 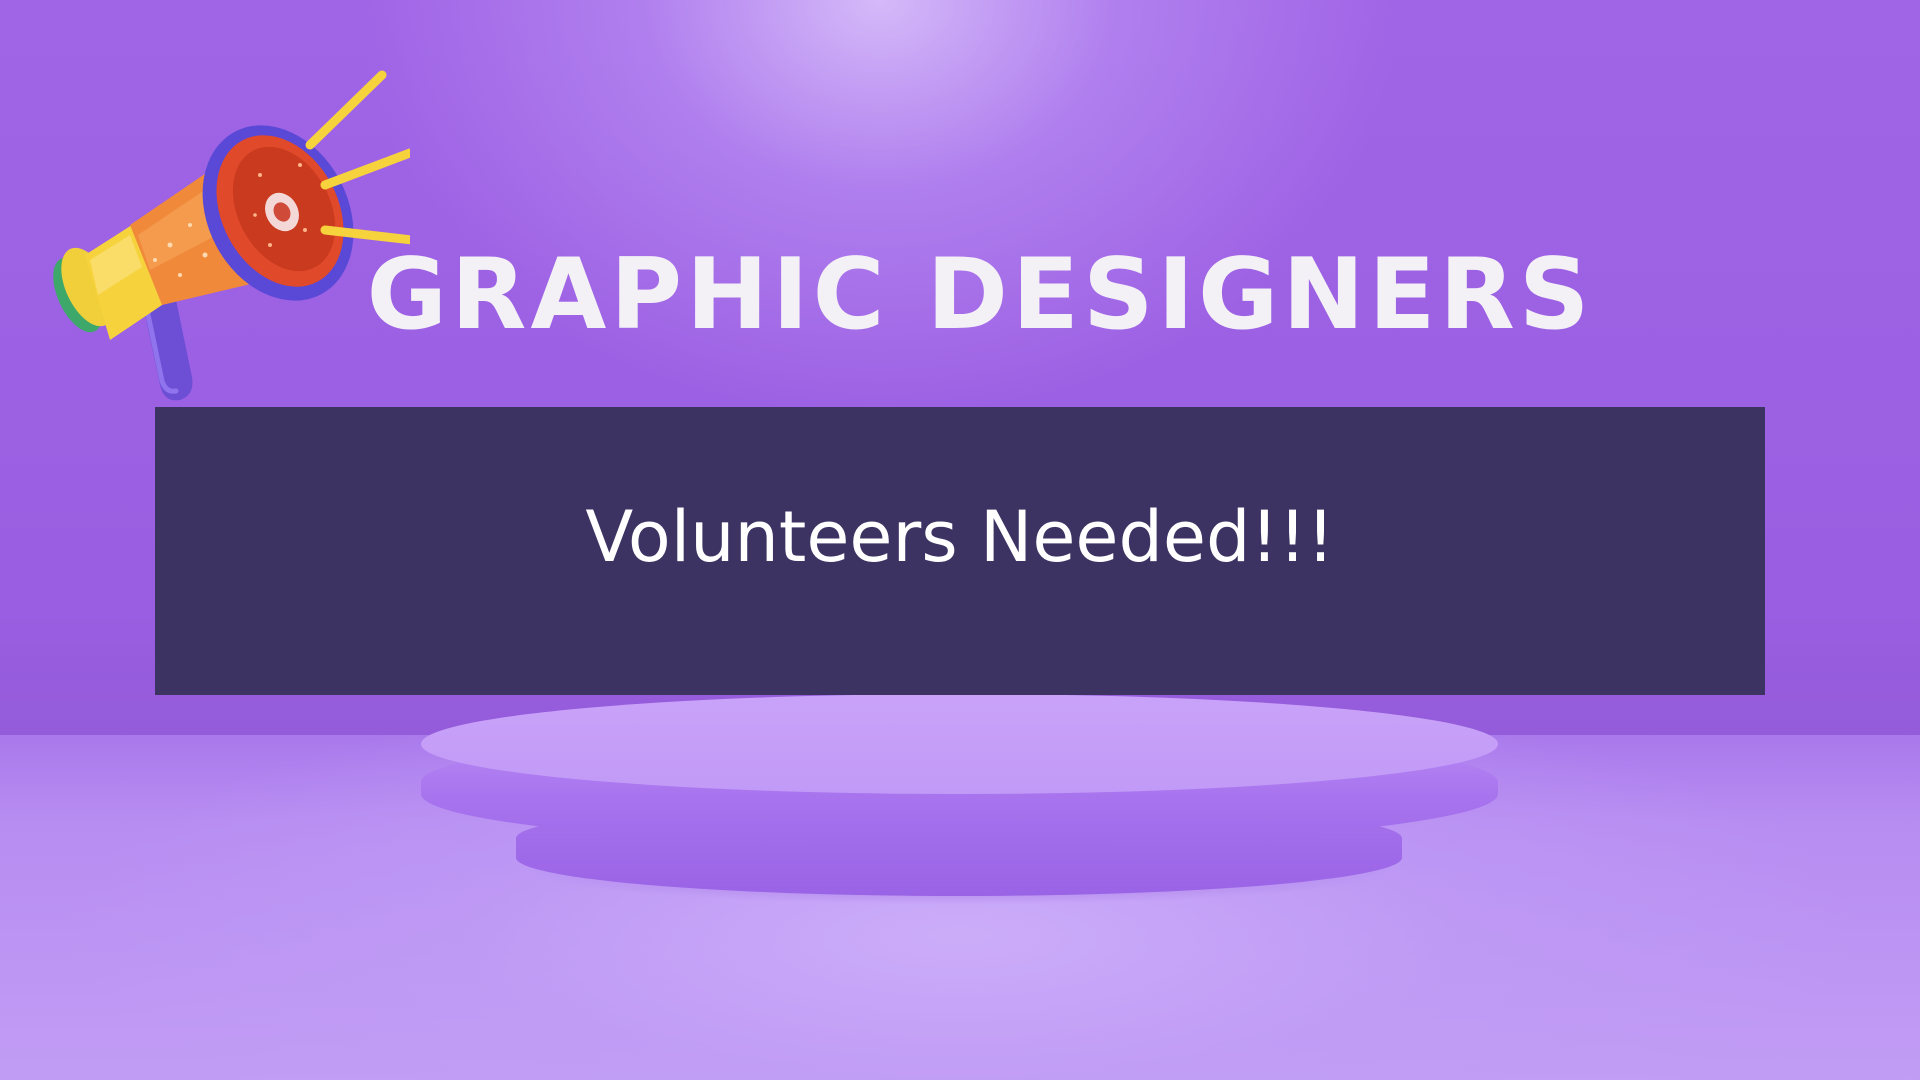 What do you see at coordinates (231, 235) in the screenshot?
I see `megaphone-icon` at bounding box center [231, 235].